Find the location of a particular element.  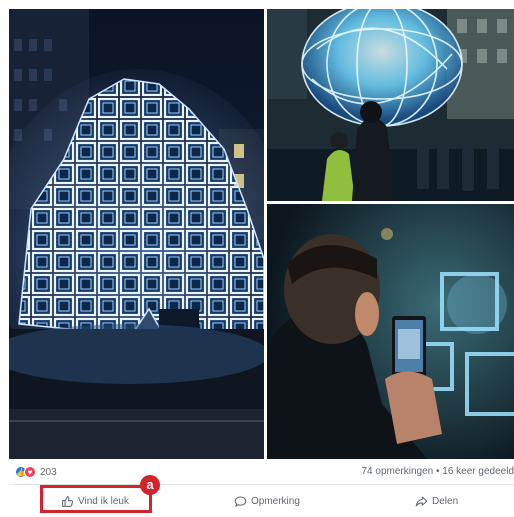

reaction-count: 203 is located at coordinates (48, 472).